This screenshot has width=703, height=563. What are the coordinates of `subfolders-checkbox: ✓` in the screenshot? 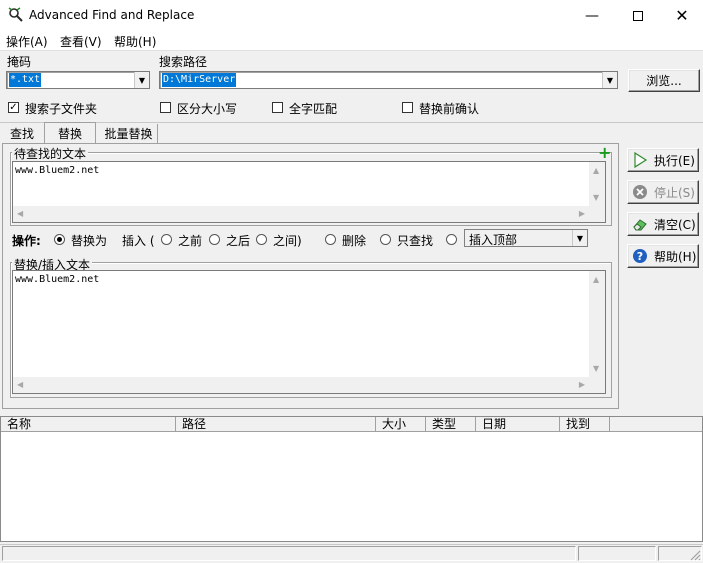 It's located at (13, 107).